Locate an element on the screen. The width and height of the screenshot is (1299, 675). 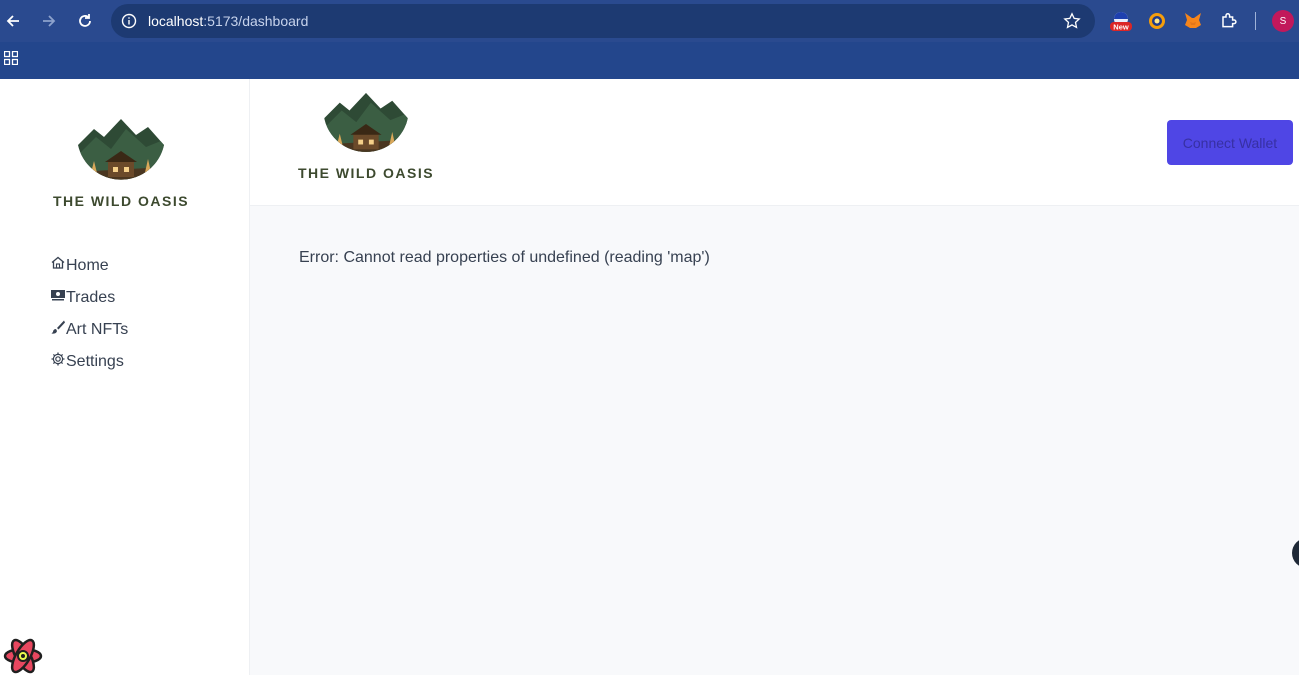
extension-globe is located at coordinates (1157, 21).